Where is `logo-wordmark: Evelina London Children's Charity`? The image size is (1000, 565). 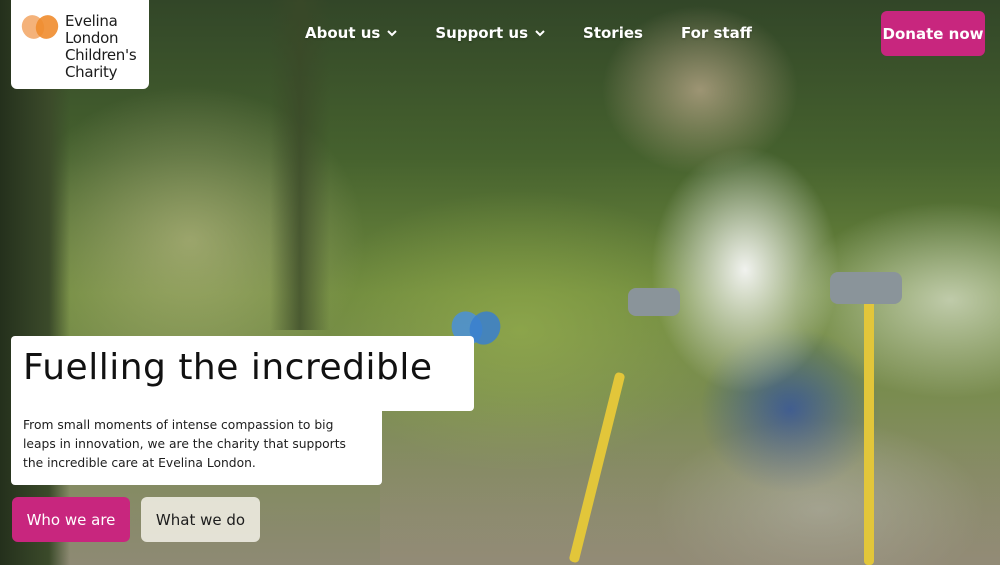 logo-wordmark: Evelina London Children's Charity is located at coordinates (101, 46).